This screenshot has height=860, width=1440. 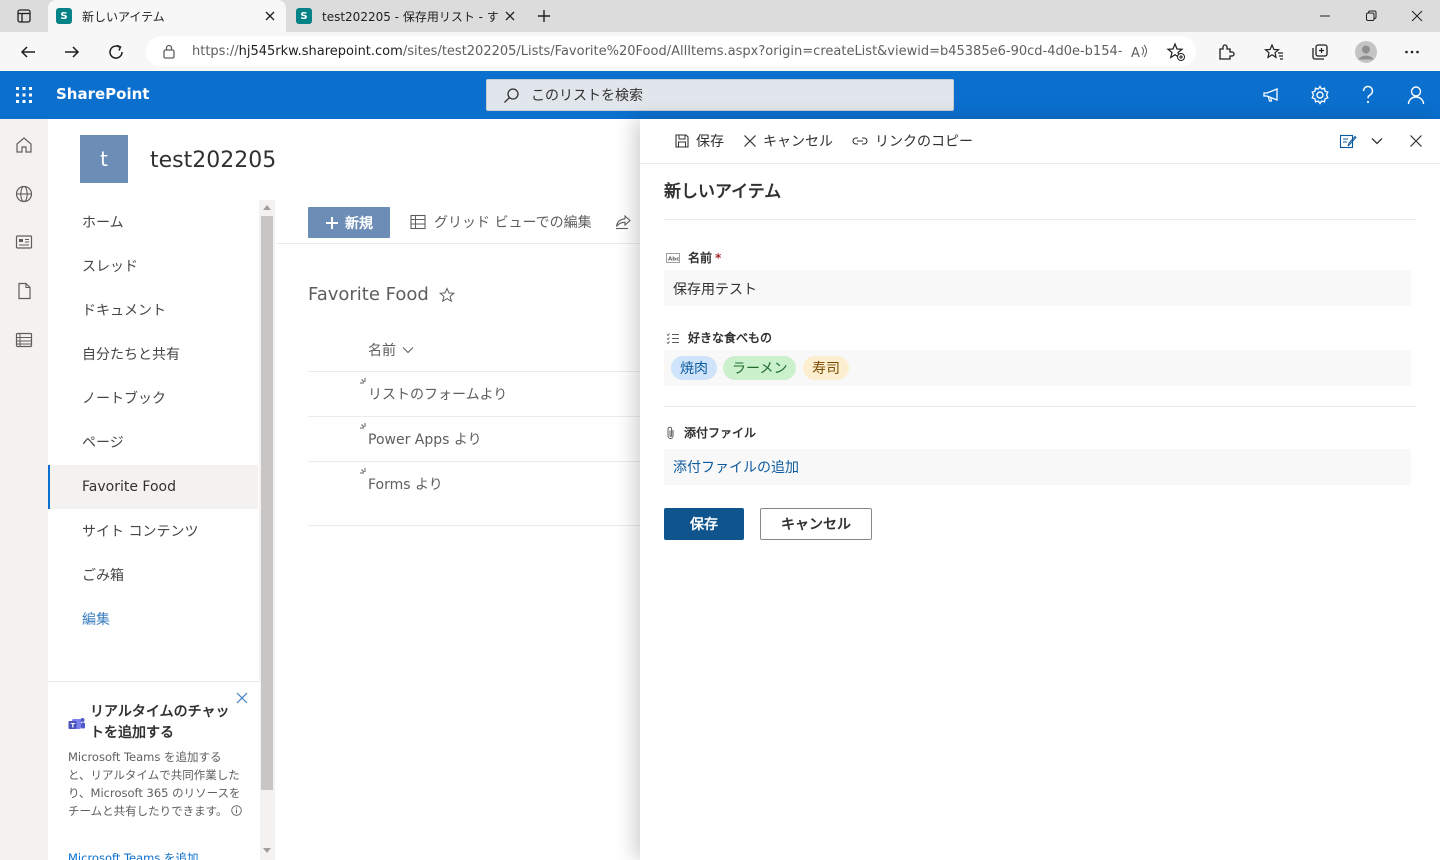 I want to click on star-favorite-icon, so click(x=446, y=294).